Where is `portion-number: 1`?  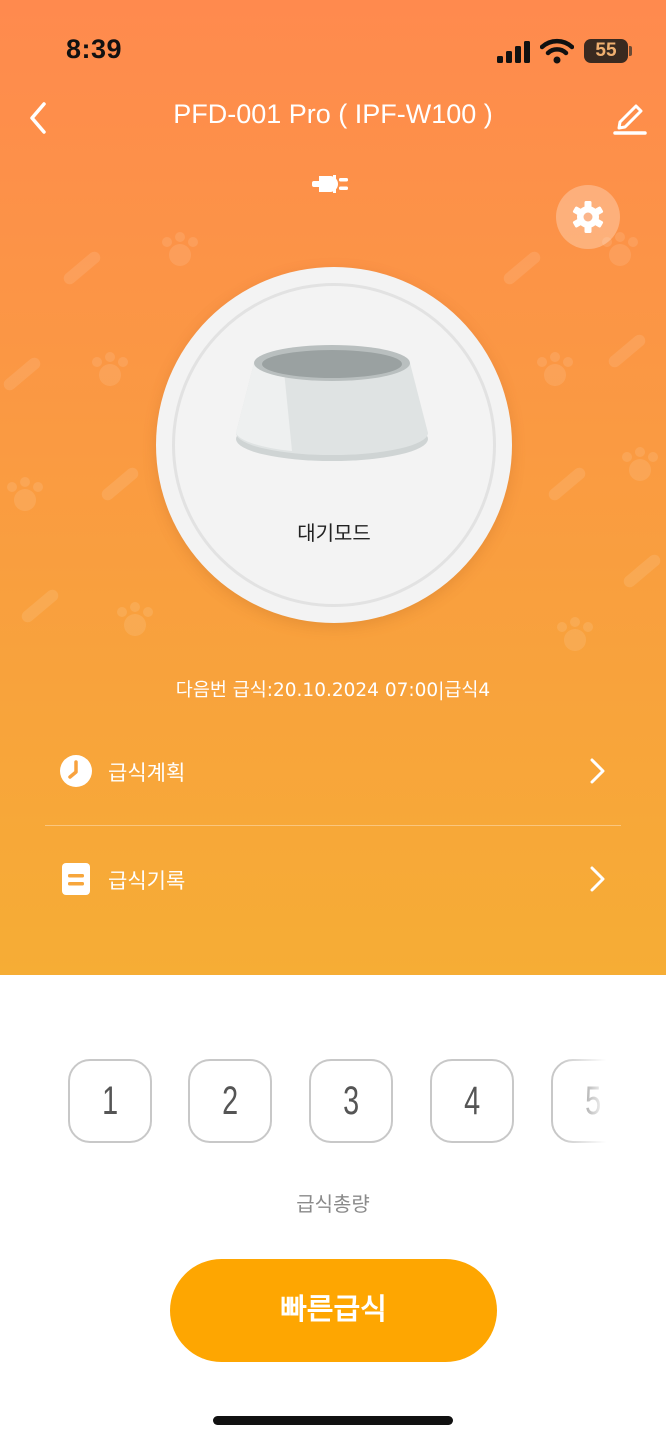
portion-number: 1 is located at coordinates (110, 1101).